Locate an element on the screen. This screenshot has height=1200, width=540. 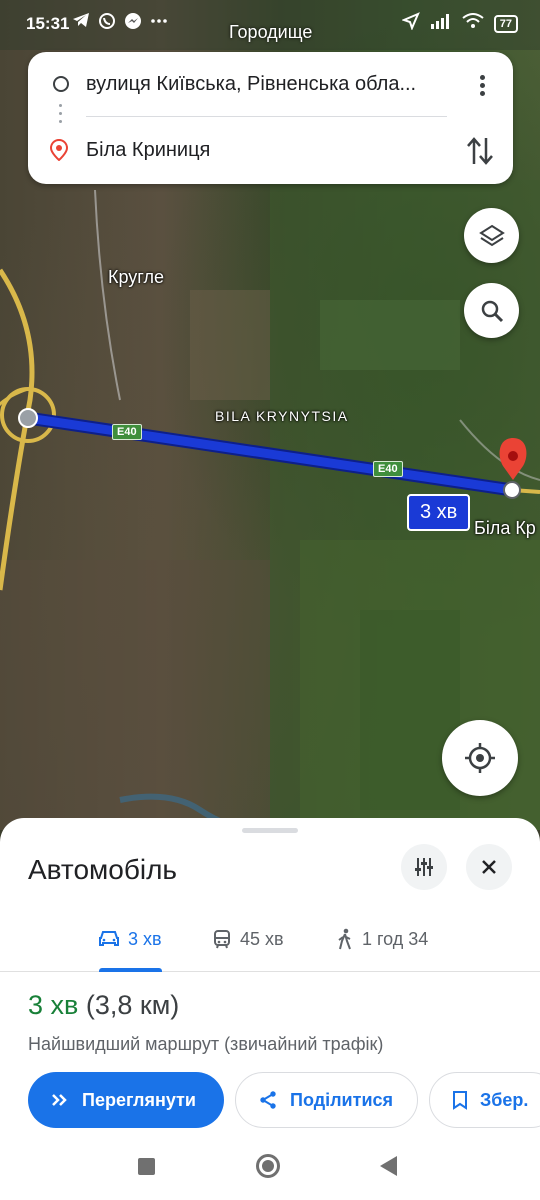
more-vert-icon is located at coordinates (482, 77).